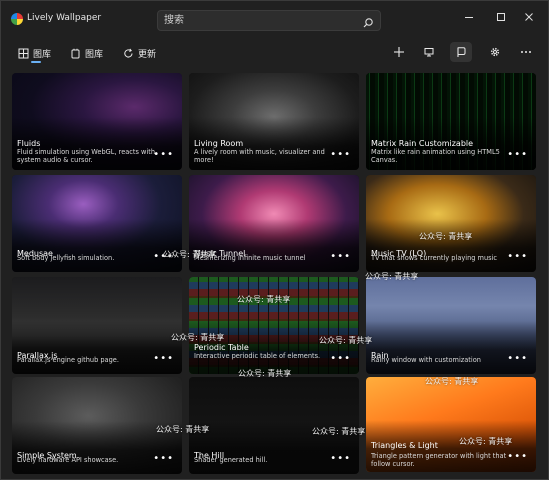 This screenshot has height=480, width=549. What do you see at coordinates (422, 143) in the screenshot?
I see `wallpaper-title: Matrix Rain Customizable` at bounding box center [422, 143].